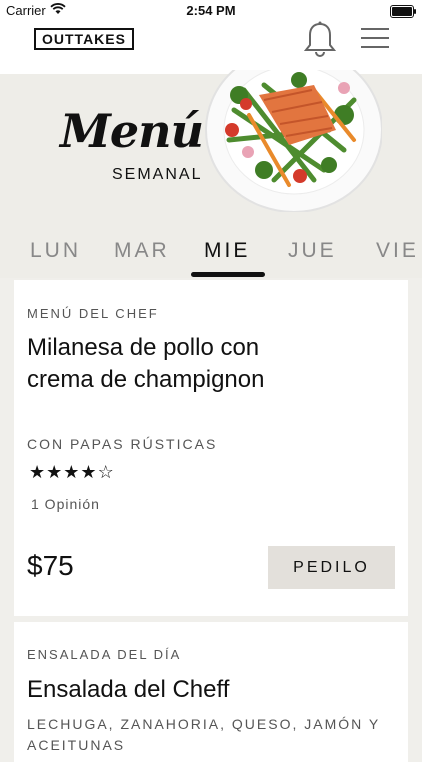 This screenshot has height=762, width=422. I want to click on tab-mar: MAR, so click(142, 251).